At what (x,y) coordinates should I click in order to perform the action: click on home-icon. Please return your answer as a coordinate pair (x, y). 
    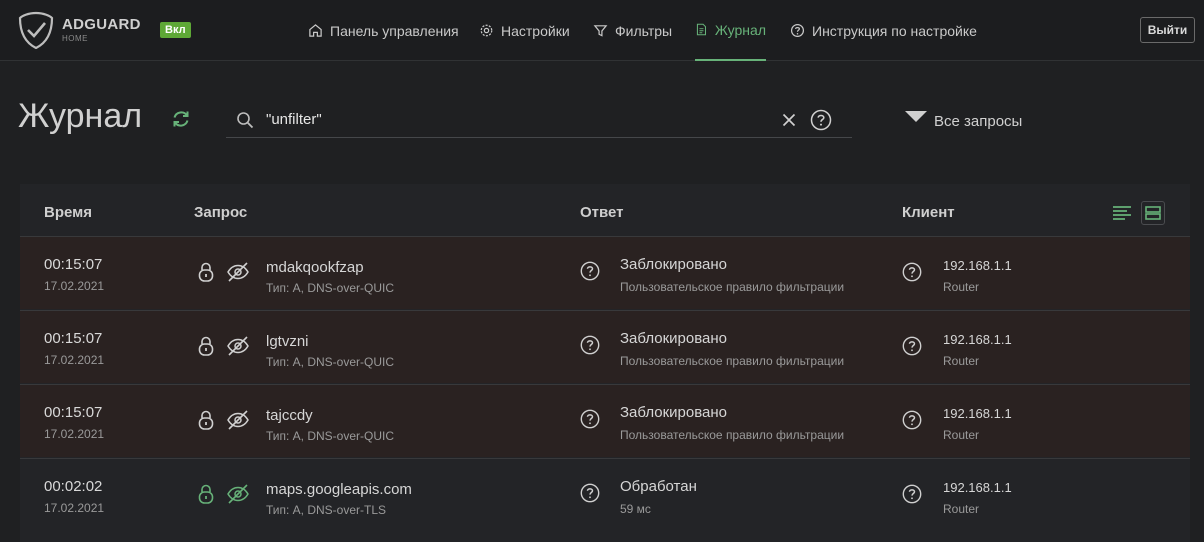
    Looking at the image, I should click on (315, 30).